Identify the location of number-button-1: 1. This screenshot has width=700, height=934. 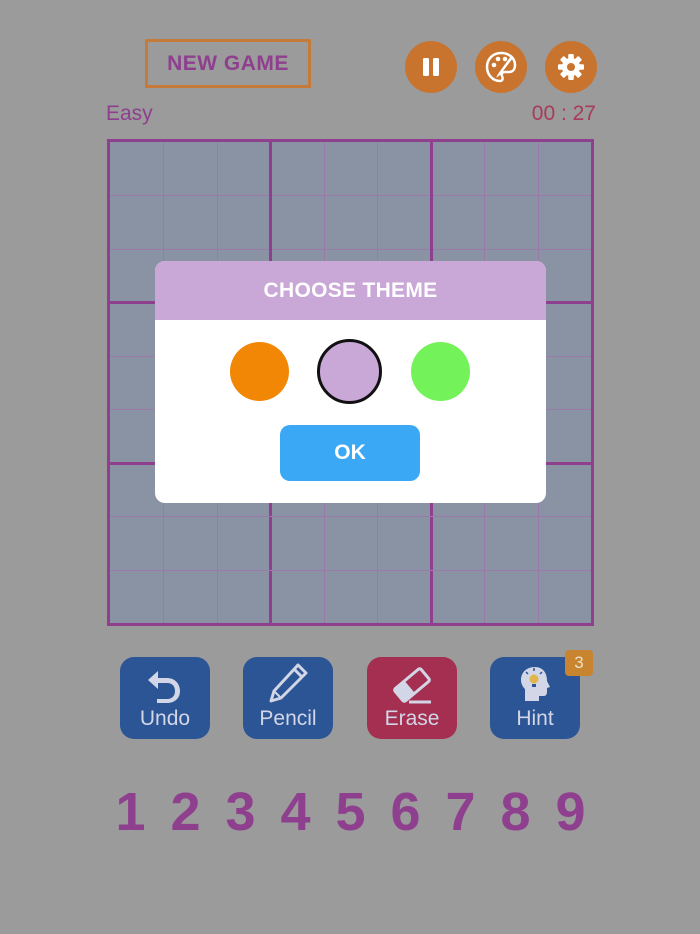
(130, 812).